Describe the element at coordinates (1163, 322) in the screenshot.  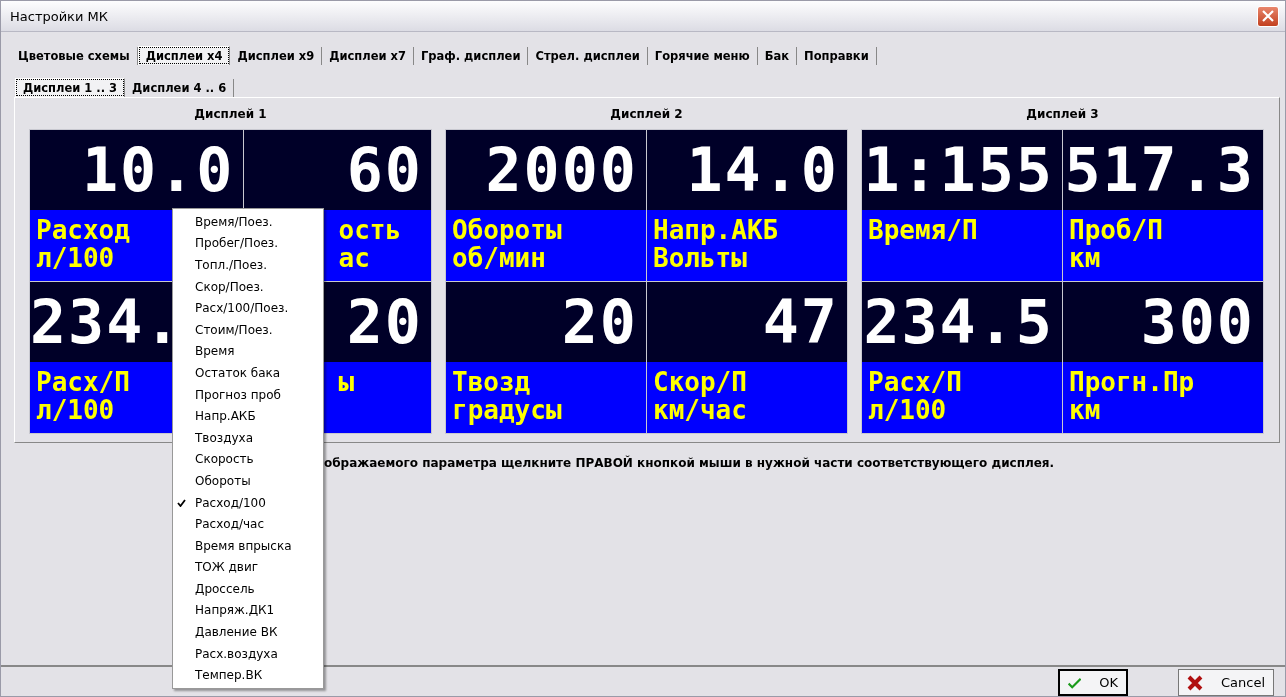
I see `value-readout: 300` at that location.